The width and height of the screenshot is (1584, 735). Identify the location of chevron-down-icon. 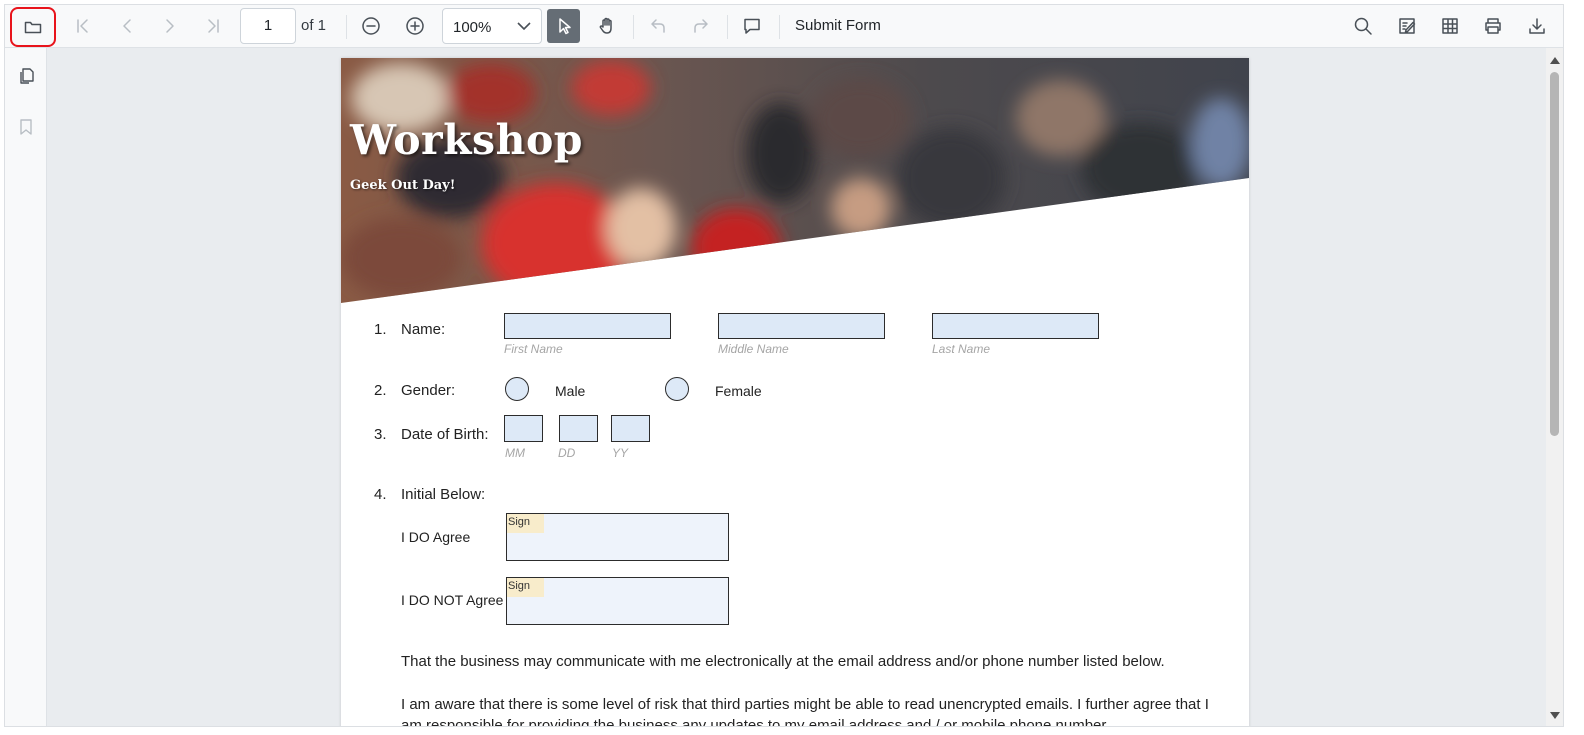
(524, 26).